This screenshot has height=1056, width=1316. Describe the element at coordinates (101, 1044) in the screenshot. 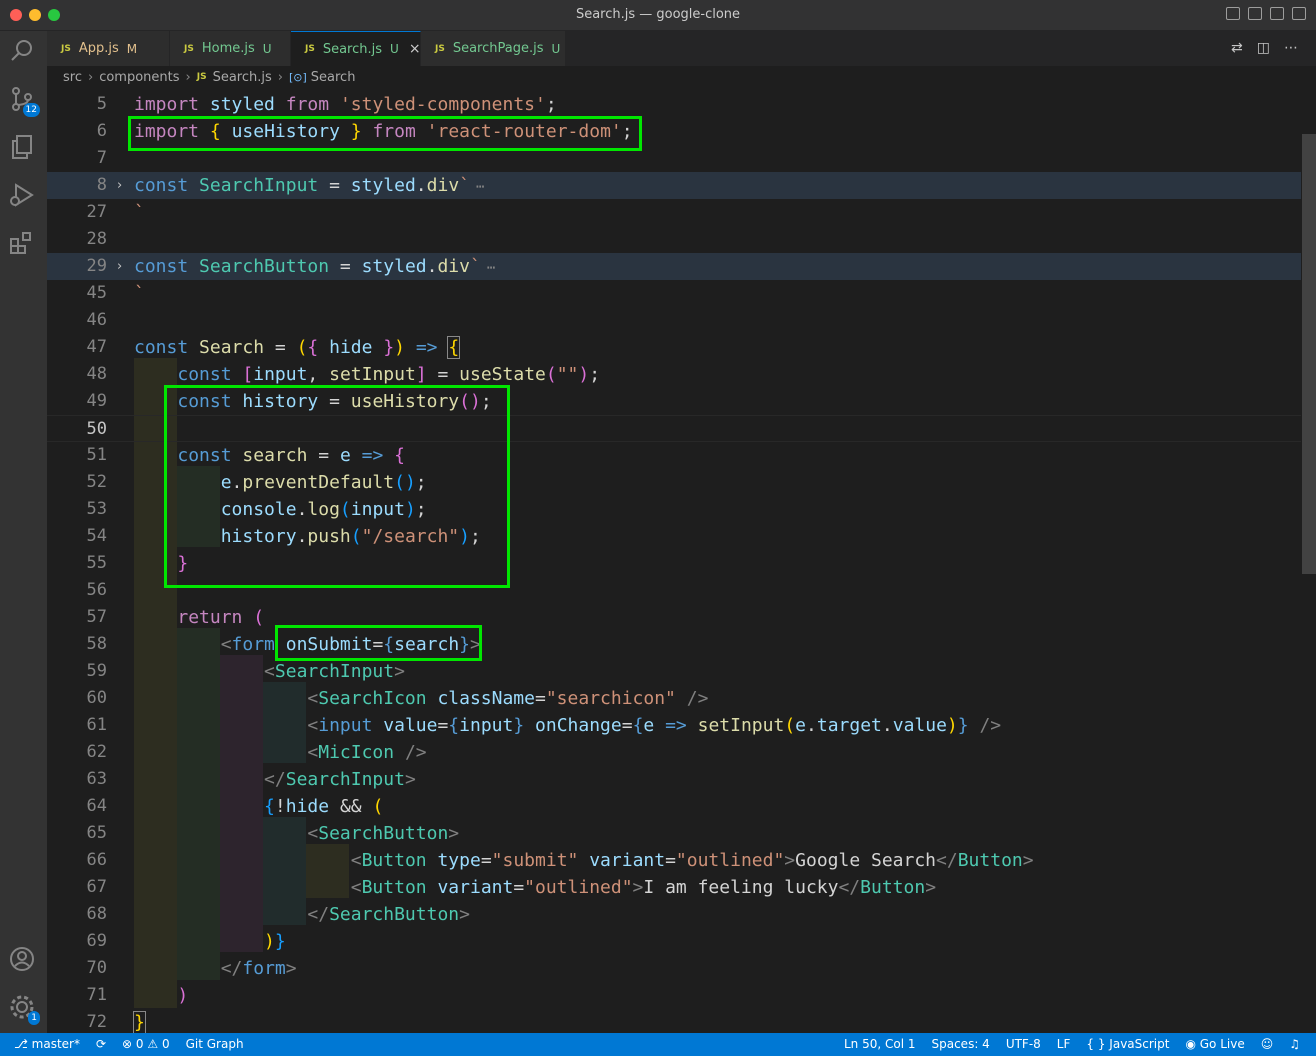

I see `sync-icon: ⟳` at that location.